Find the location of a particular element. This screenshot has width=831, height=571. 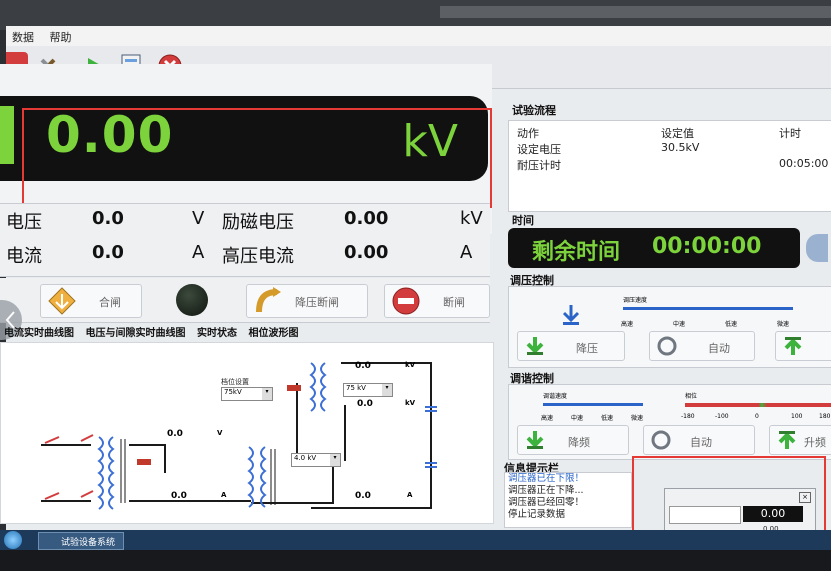

transformer-select: 75 kV ▾ is located at coordinates (368, 390).